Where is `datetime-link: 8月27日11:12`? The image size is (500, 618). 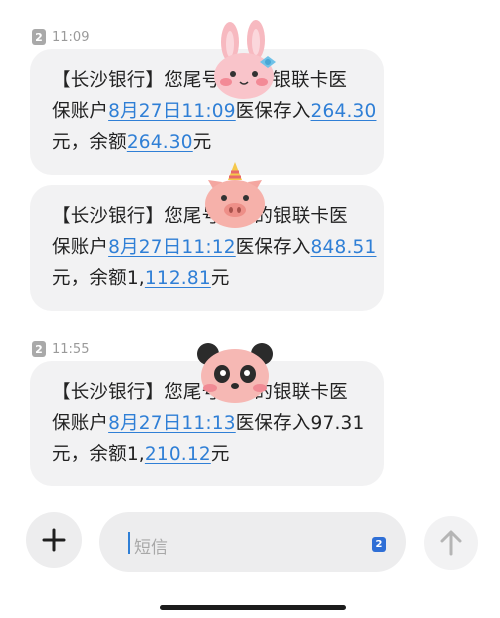 datetime-link: 8月27日11:12 is located at coordinates (172, 247).